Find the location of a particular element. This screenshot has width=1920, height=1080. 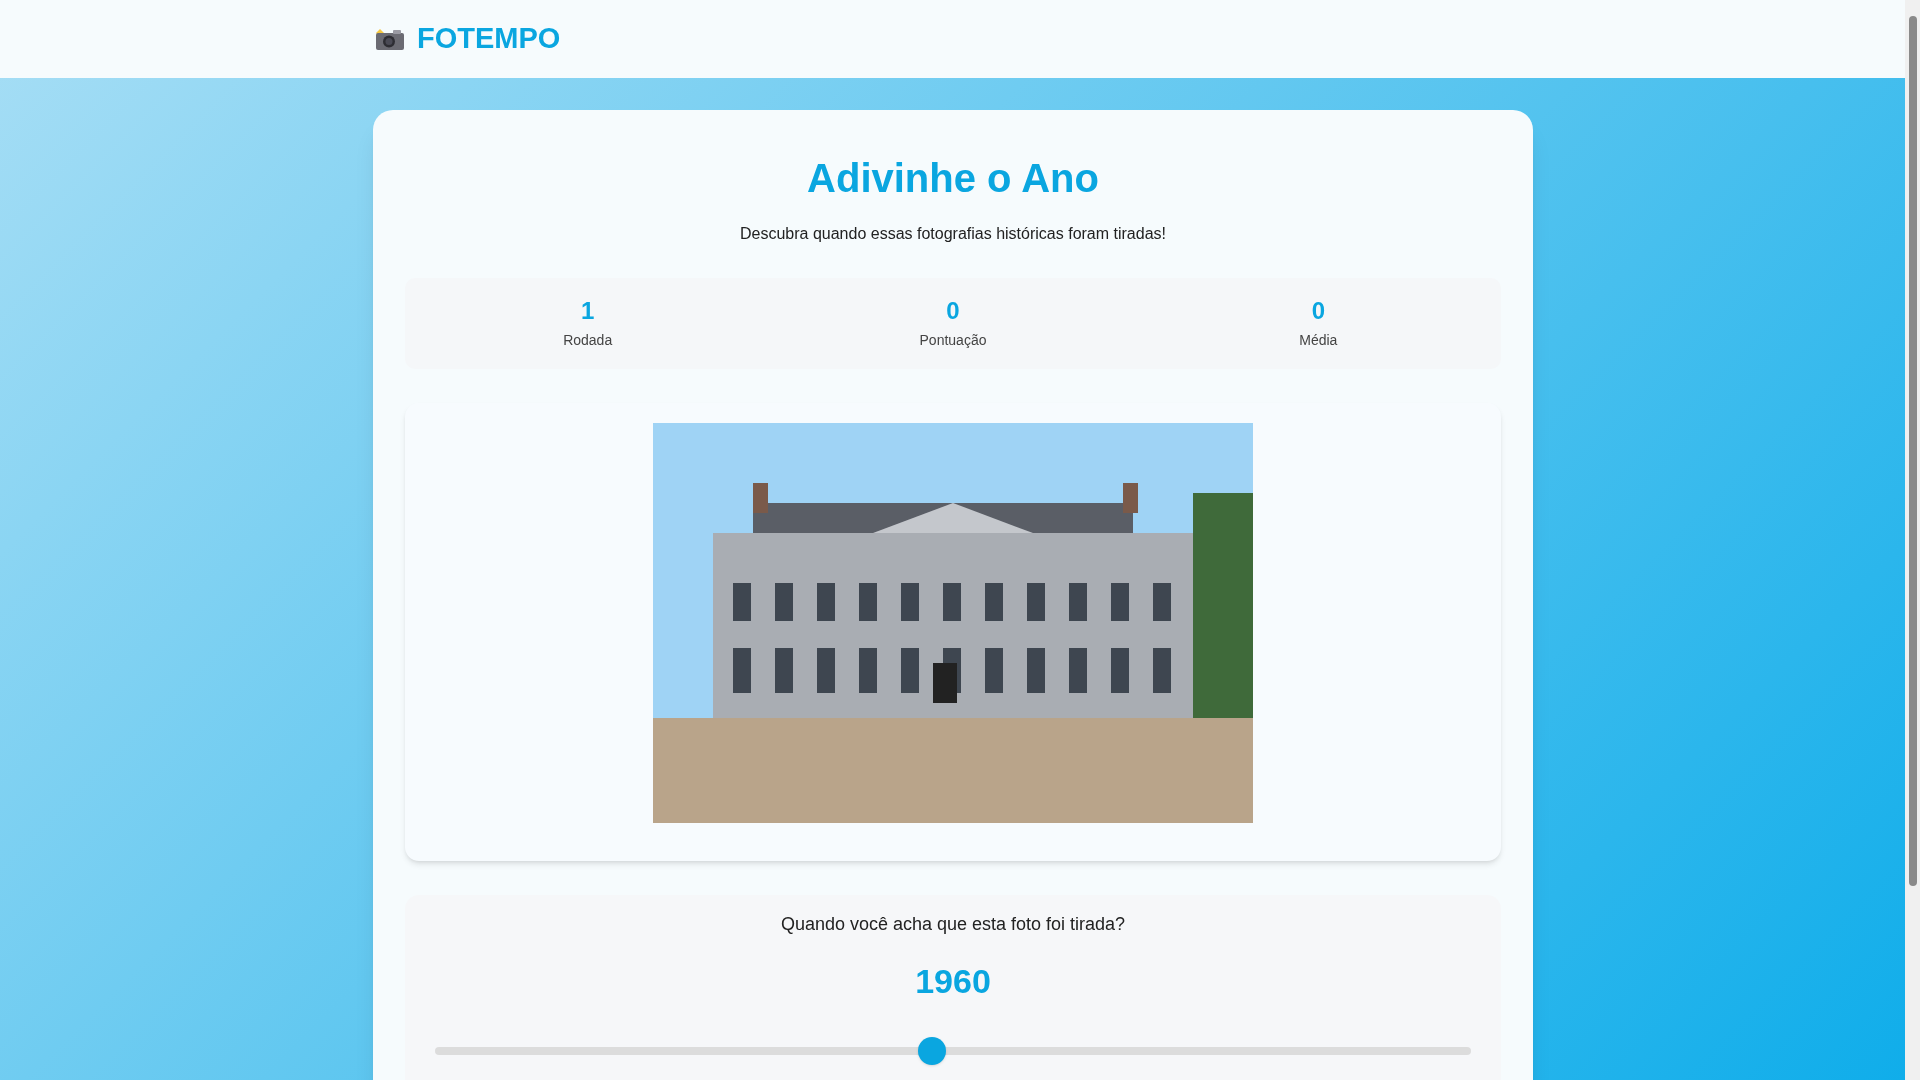

scrollbar is located at coordinates (1912, 540).